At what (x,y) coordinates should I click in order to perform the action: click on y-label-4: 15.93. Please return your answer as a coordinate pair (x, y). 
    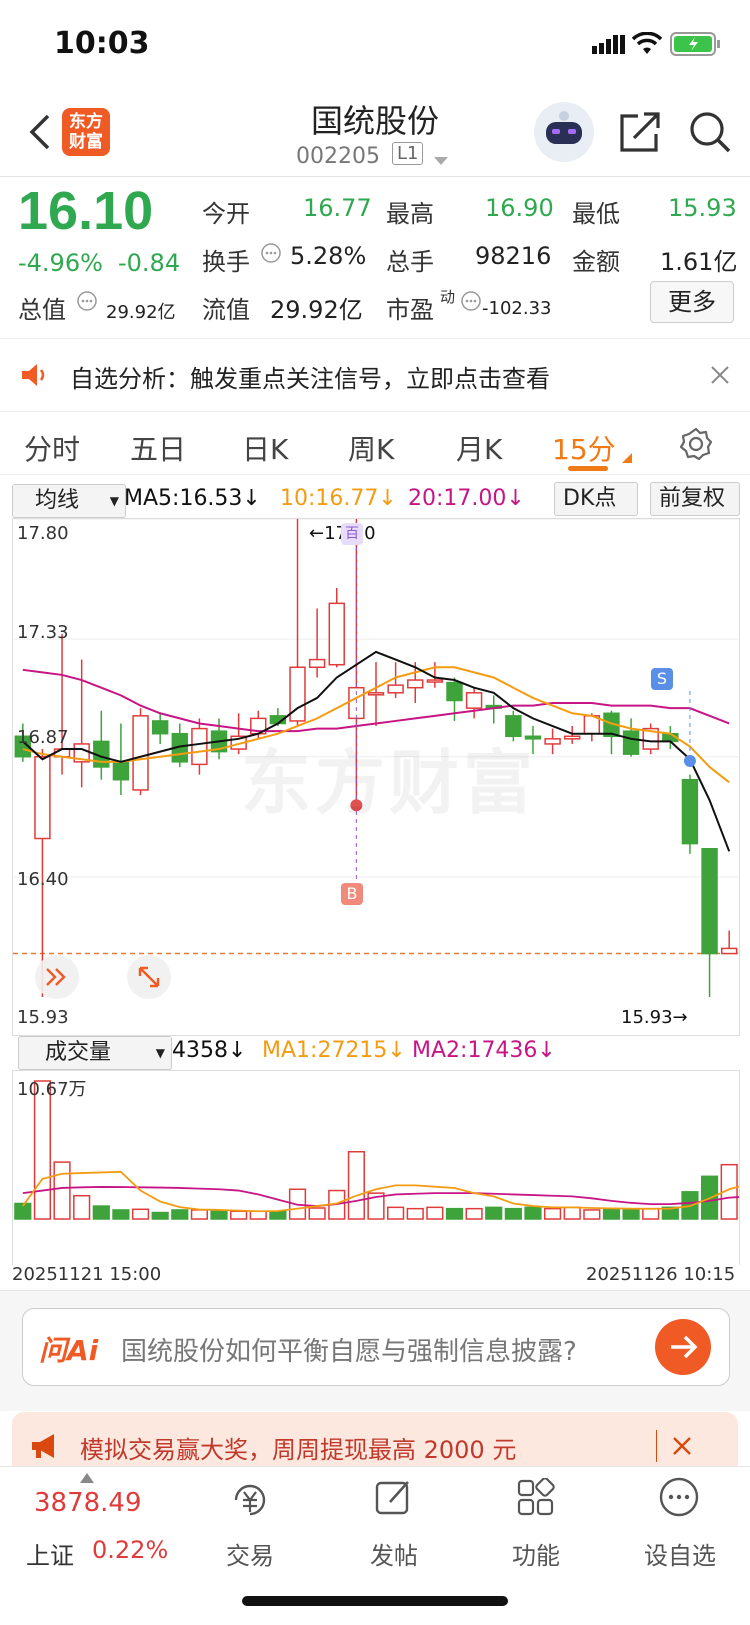
    Looking at the image, I should click on (43, 1017).